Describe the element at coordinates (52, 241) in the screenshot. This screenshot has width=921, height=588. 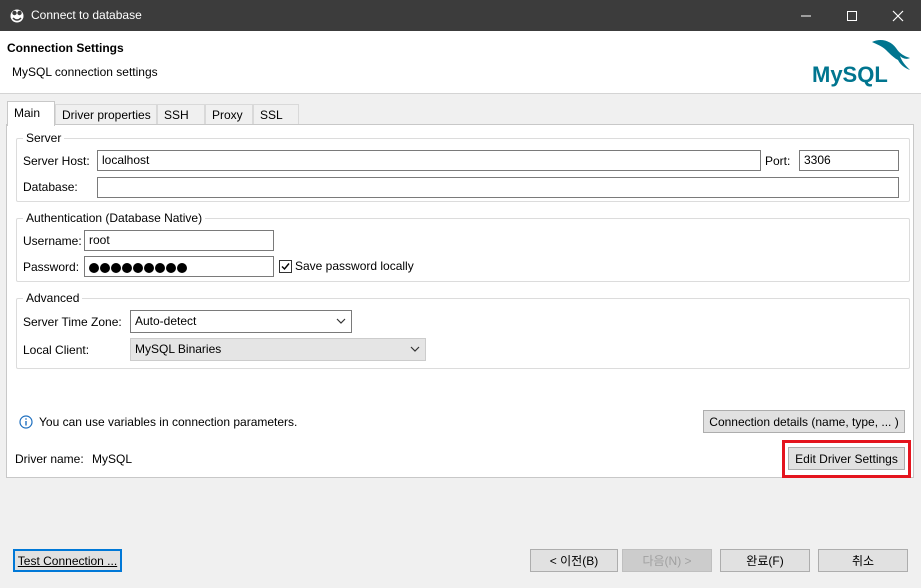
I see `username-label: Username:` at that location.